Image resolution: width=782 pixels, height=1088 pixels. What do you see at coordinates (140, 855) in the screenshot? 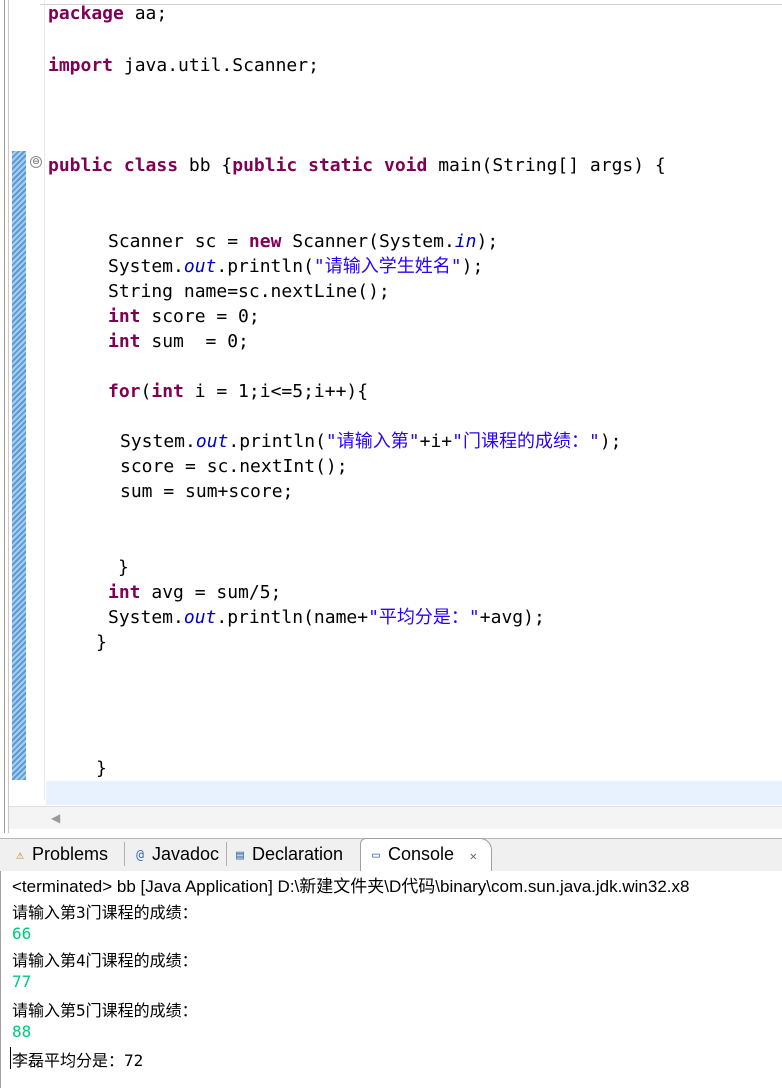
I see `at-icon: @` at bounding box center [140, 855].